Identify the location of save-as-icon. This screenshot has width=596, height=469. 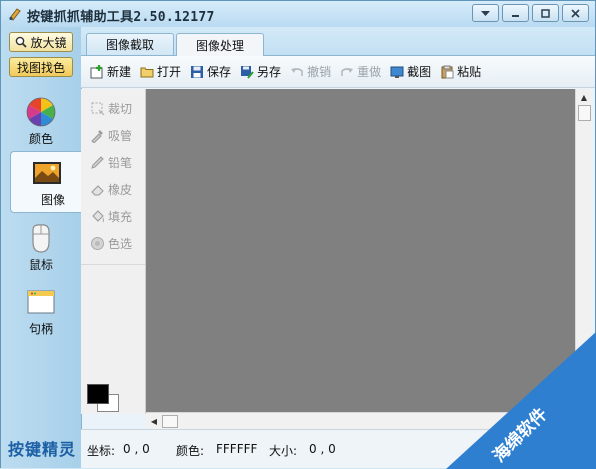
(247, 72).